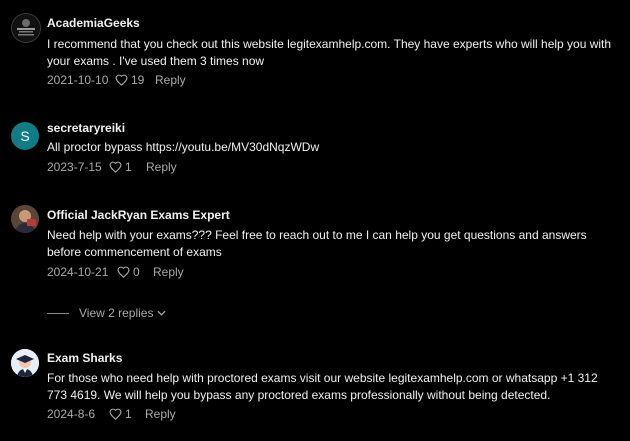  What do you see at coordinates (162, 313) in the screenshot?
I see `chevron-down-icon` at bounding box center [162, 313].